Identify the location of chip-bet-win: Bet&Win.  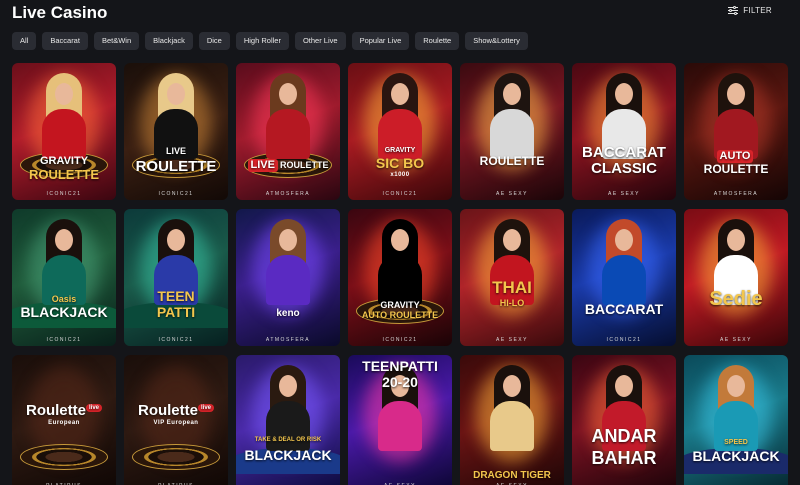
(116, 41).